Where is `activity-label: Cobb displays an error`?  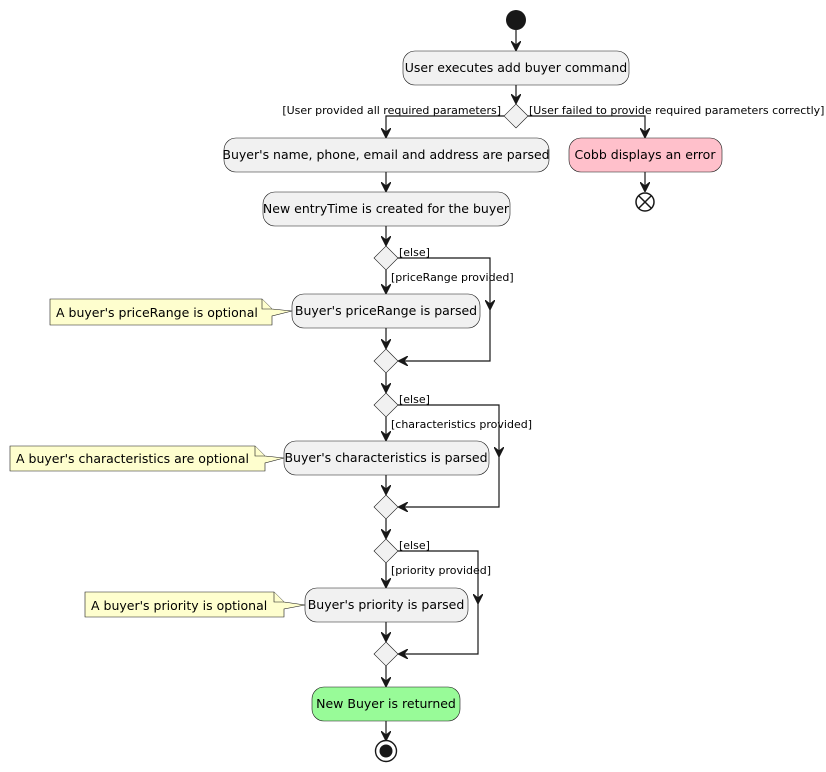 activity-label: Cobb displays an error is located at coordinates (646, 154).